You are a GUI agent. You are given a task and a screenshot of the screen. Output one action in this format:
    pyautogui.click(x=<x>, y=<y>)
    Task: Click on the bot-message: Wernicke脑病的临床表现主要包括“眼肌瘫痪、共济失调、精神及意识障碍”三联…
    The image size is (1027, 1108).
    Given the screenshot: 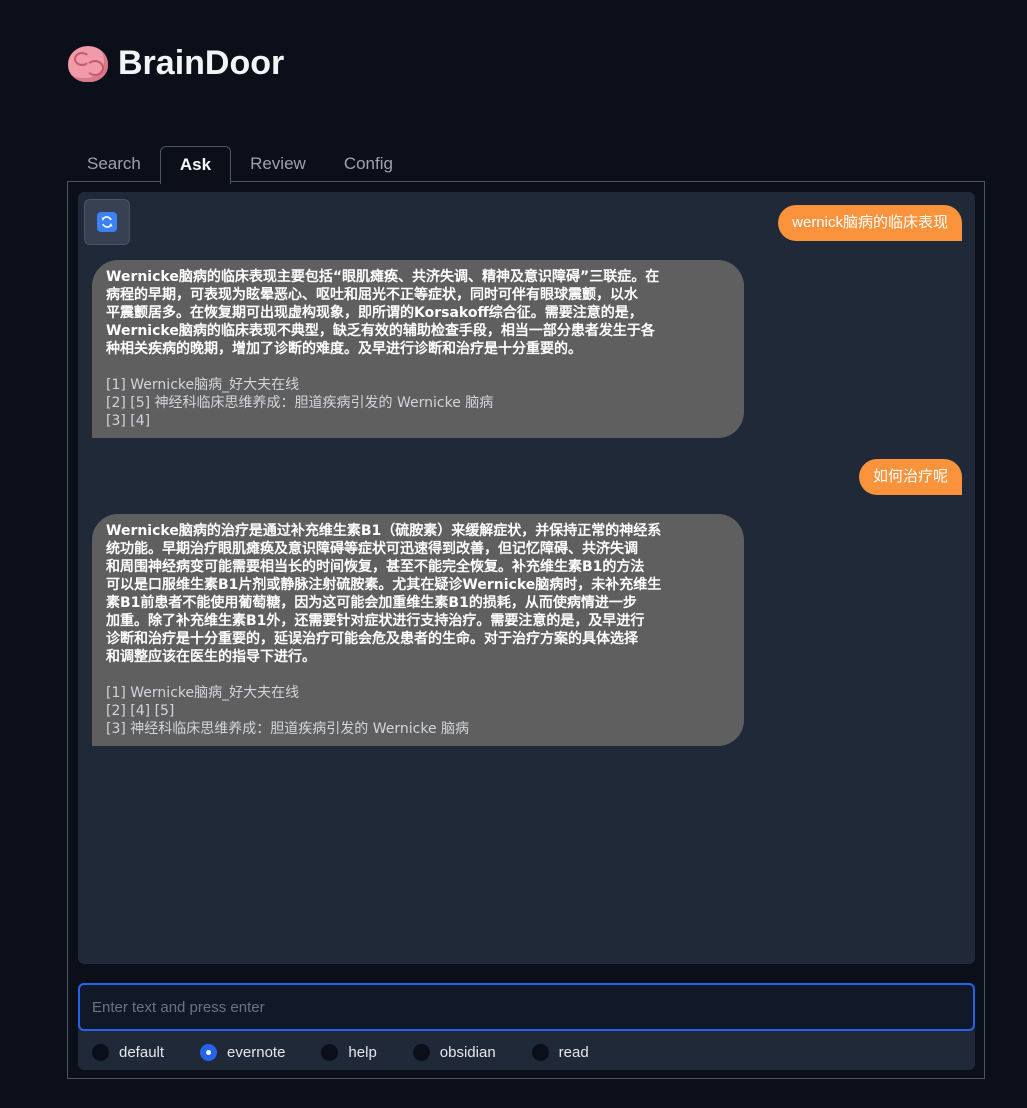 What is the action you would take?
    pyautogui.click(x=418, y=349)
    